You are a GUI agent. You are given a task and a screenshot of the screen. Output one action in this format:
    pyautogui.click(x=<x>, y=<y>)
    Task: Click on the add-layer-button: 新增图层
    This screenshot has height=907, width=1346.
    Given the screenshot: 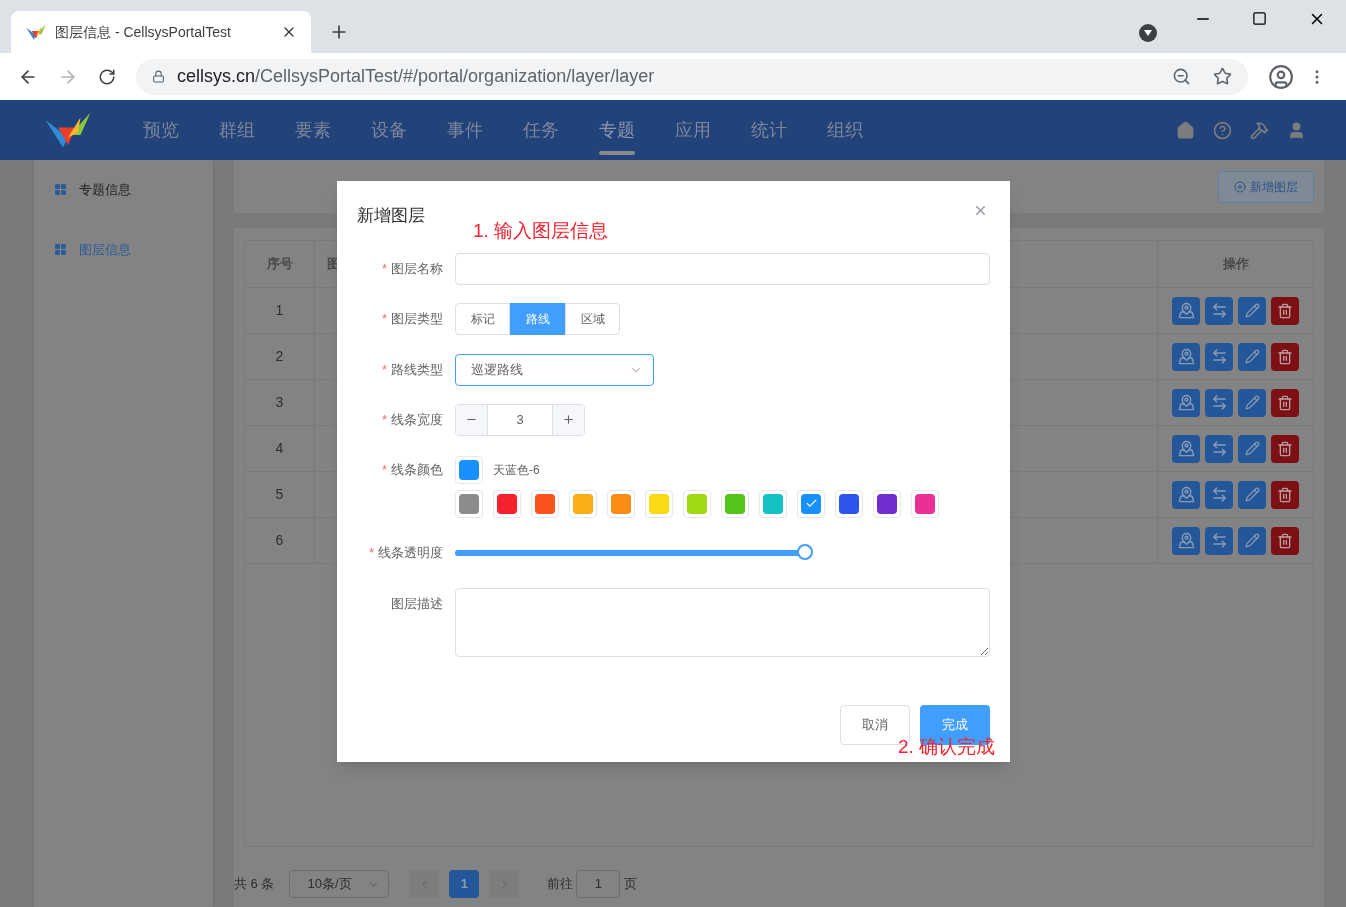 What is the action you would take?
    pyautogui.click(x=1266, y=186)
    